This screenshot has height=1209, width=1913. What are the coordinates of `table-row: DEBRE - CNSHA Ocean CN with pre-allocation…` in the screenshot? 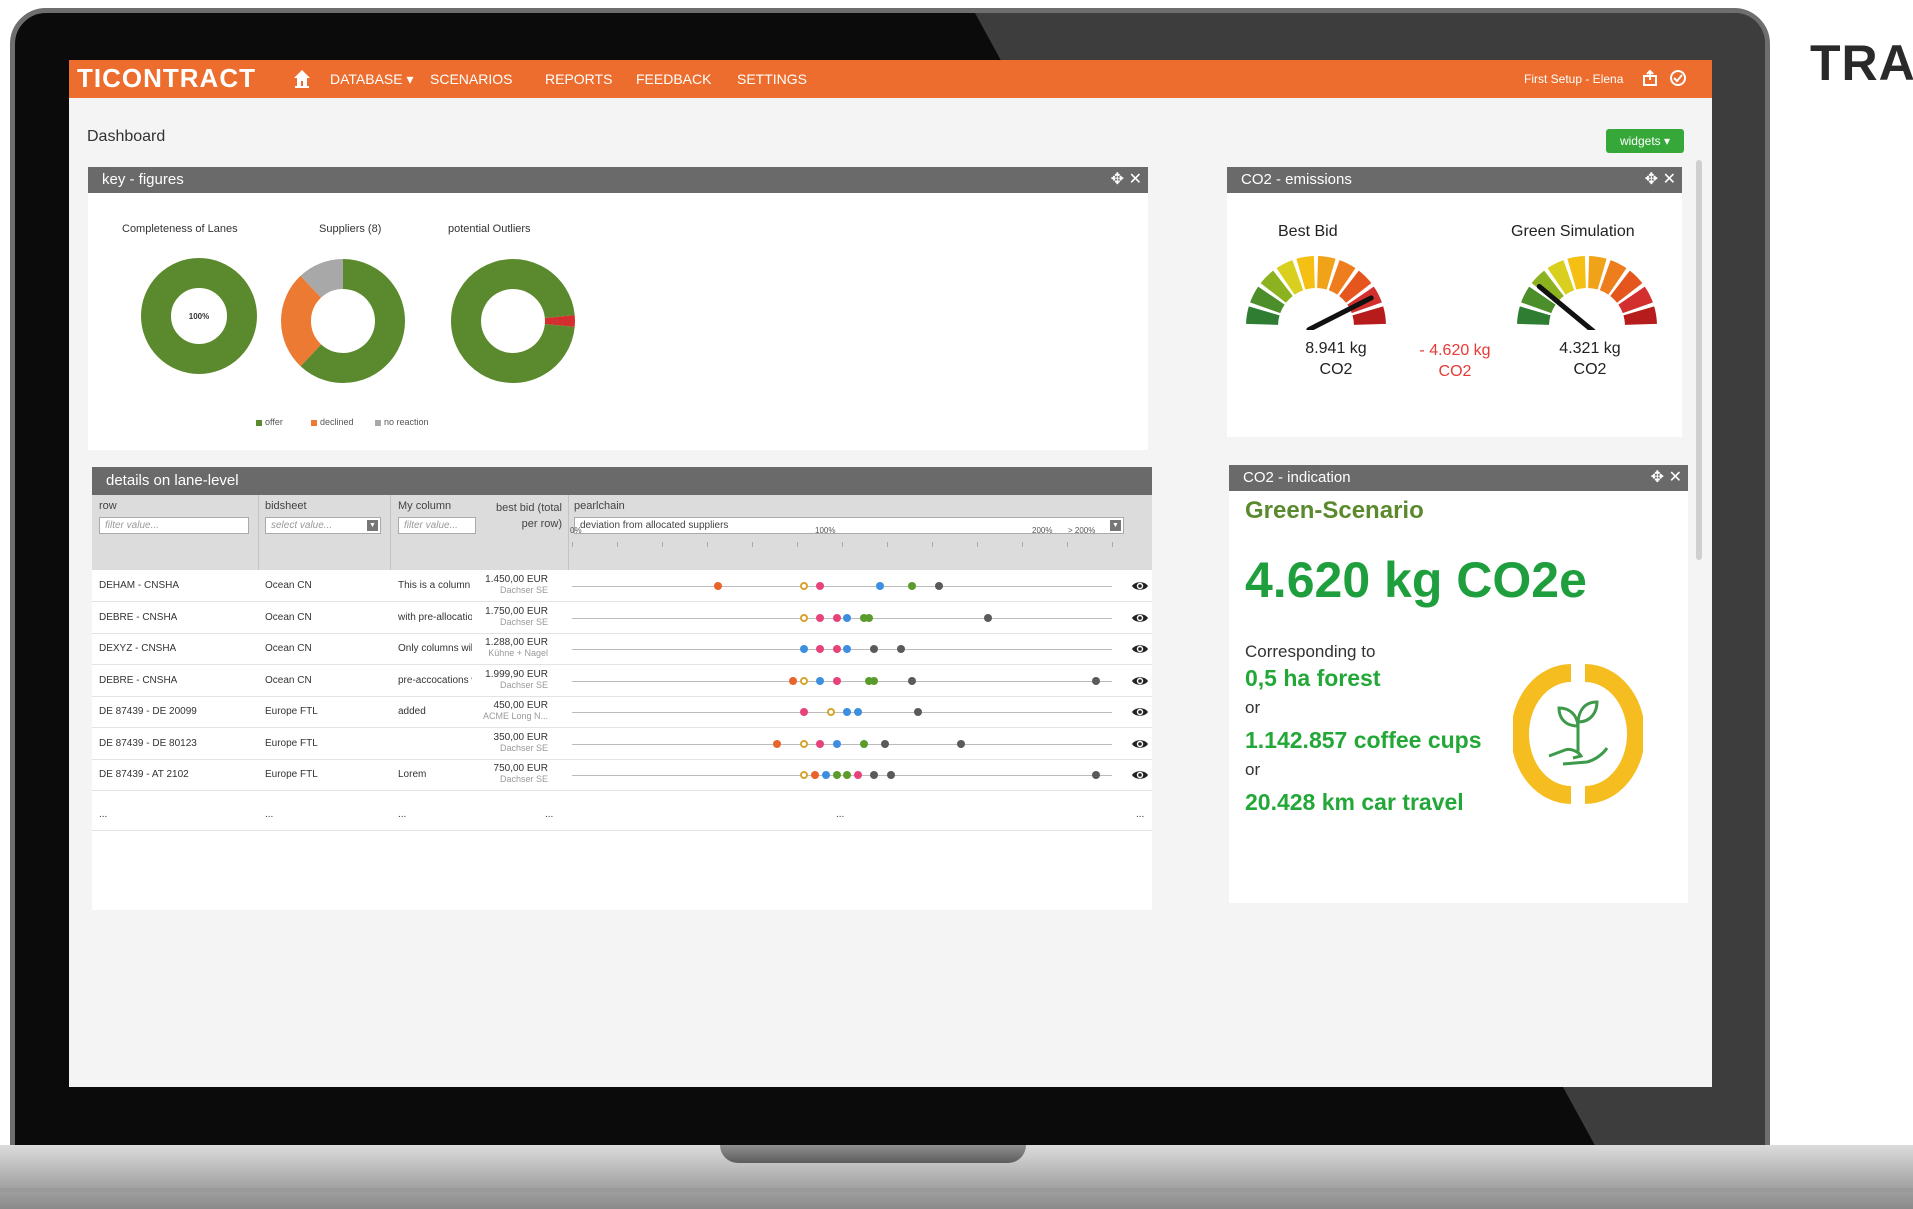 It's located at (622, 618).